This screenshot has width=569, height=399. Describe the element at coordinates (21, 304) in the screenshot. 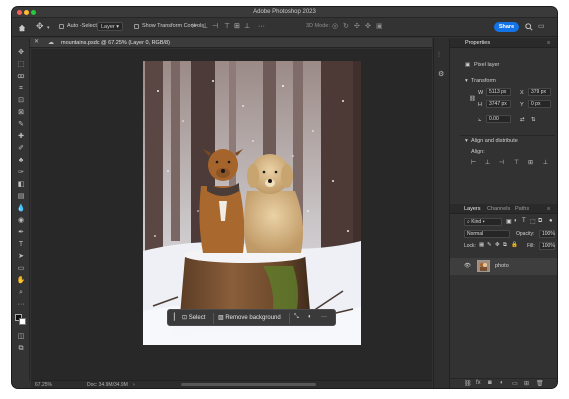

I see `more-tools-icon: ···` at that location.